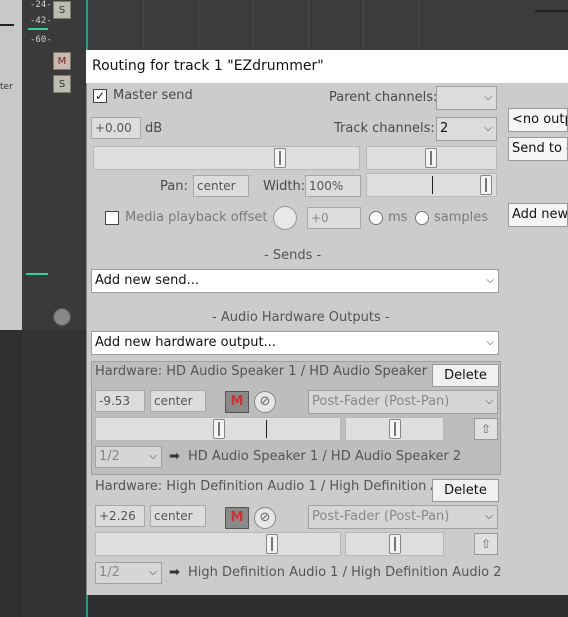 Image resolution: width=568 pixels, height=617 pixels. What do you see at coordinates (384, 128) in the screenshot?
I see `track-channels-label: Track channels:` at bounding box center [384, 128].